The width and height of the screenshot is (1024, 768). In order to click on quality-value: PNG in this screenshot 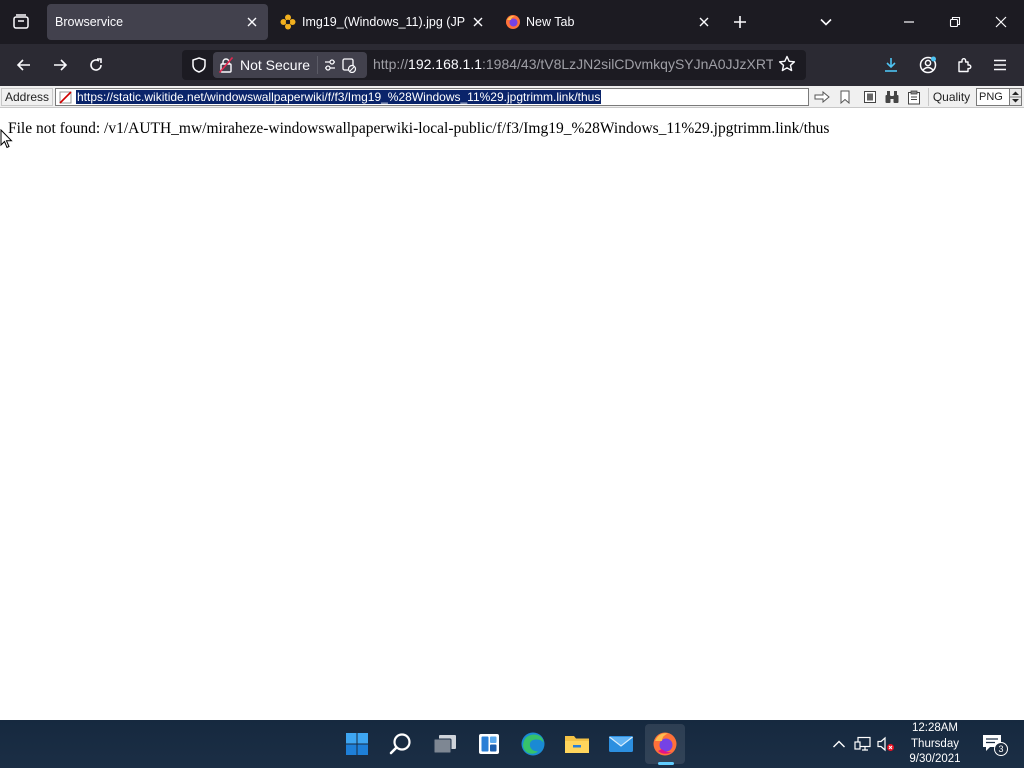, I will do `click(991, 97)`.